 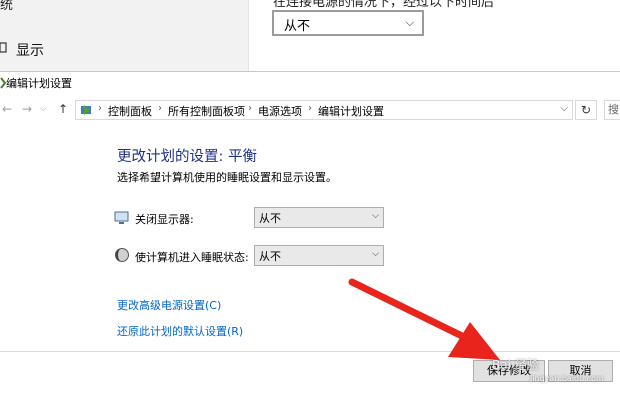 I want to click on title-bar: 编辑计划设置, so click(x=310, y=83).